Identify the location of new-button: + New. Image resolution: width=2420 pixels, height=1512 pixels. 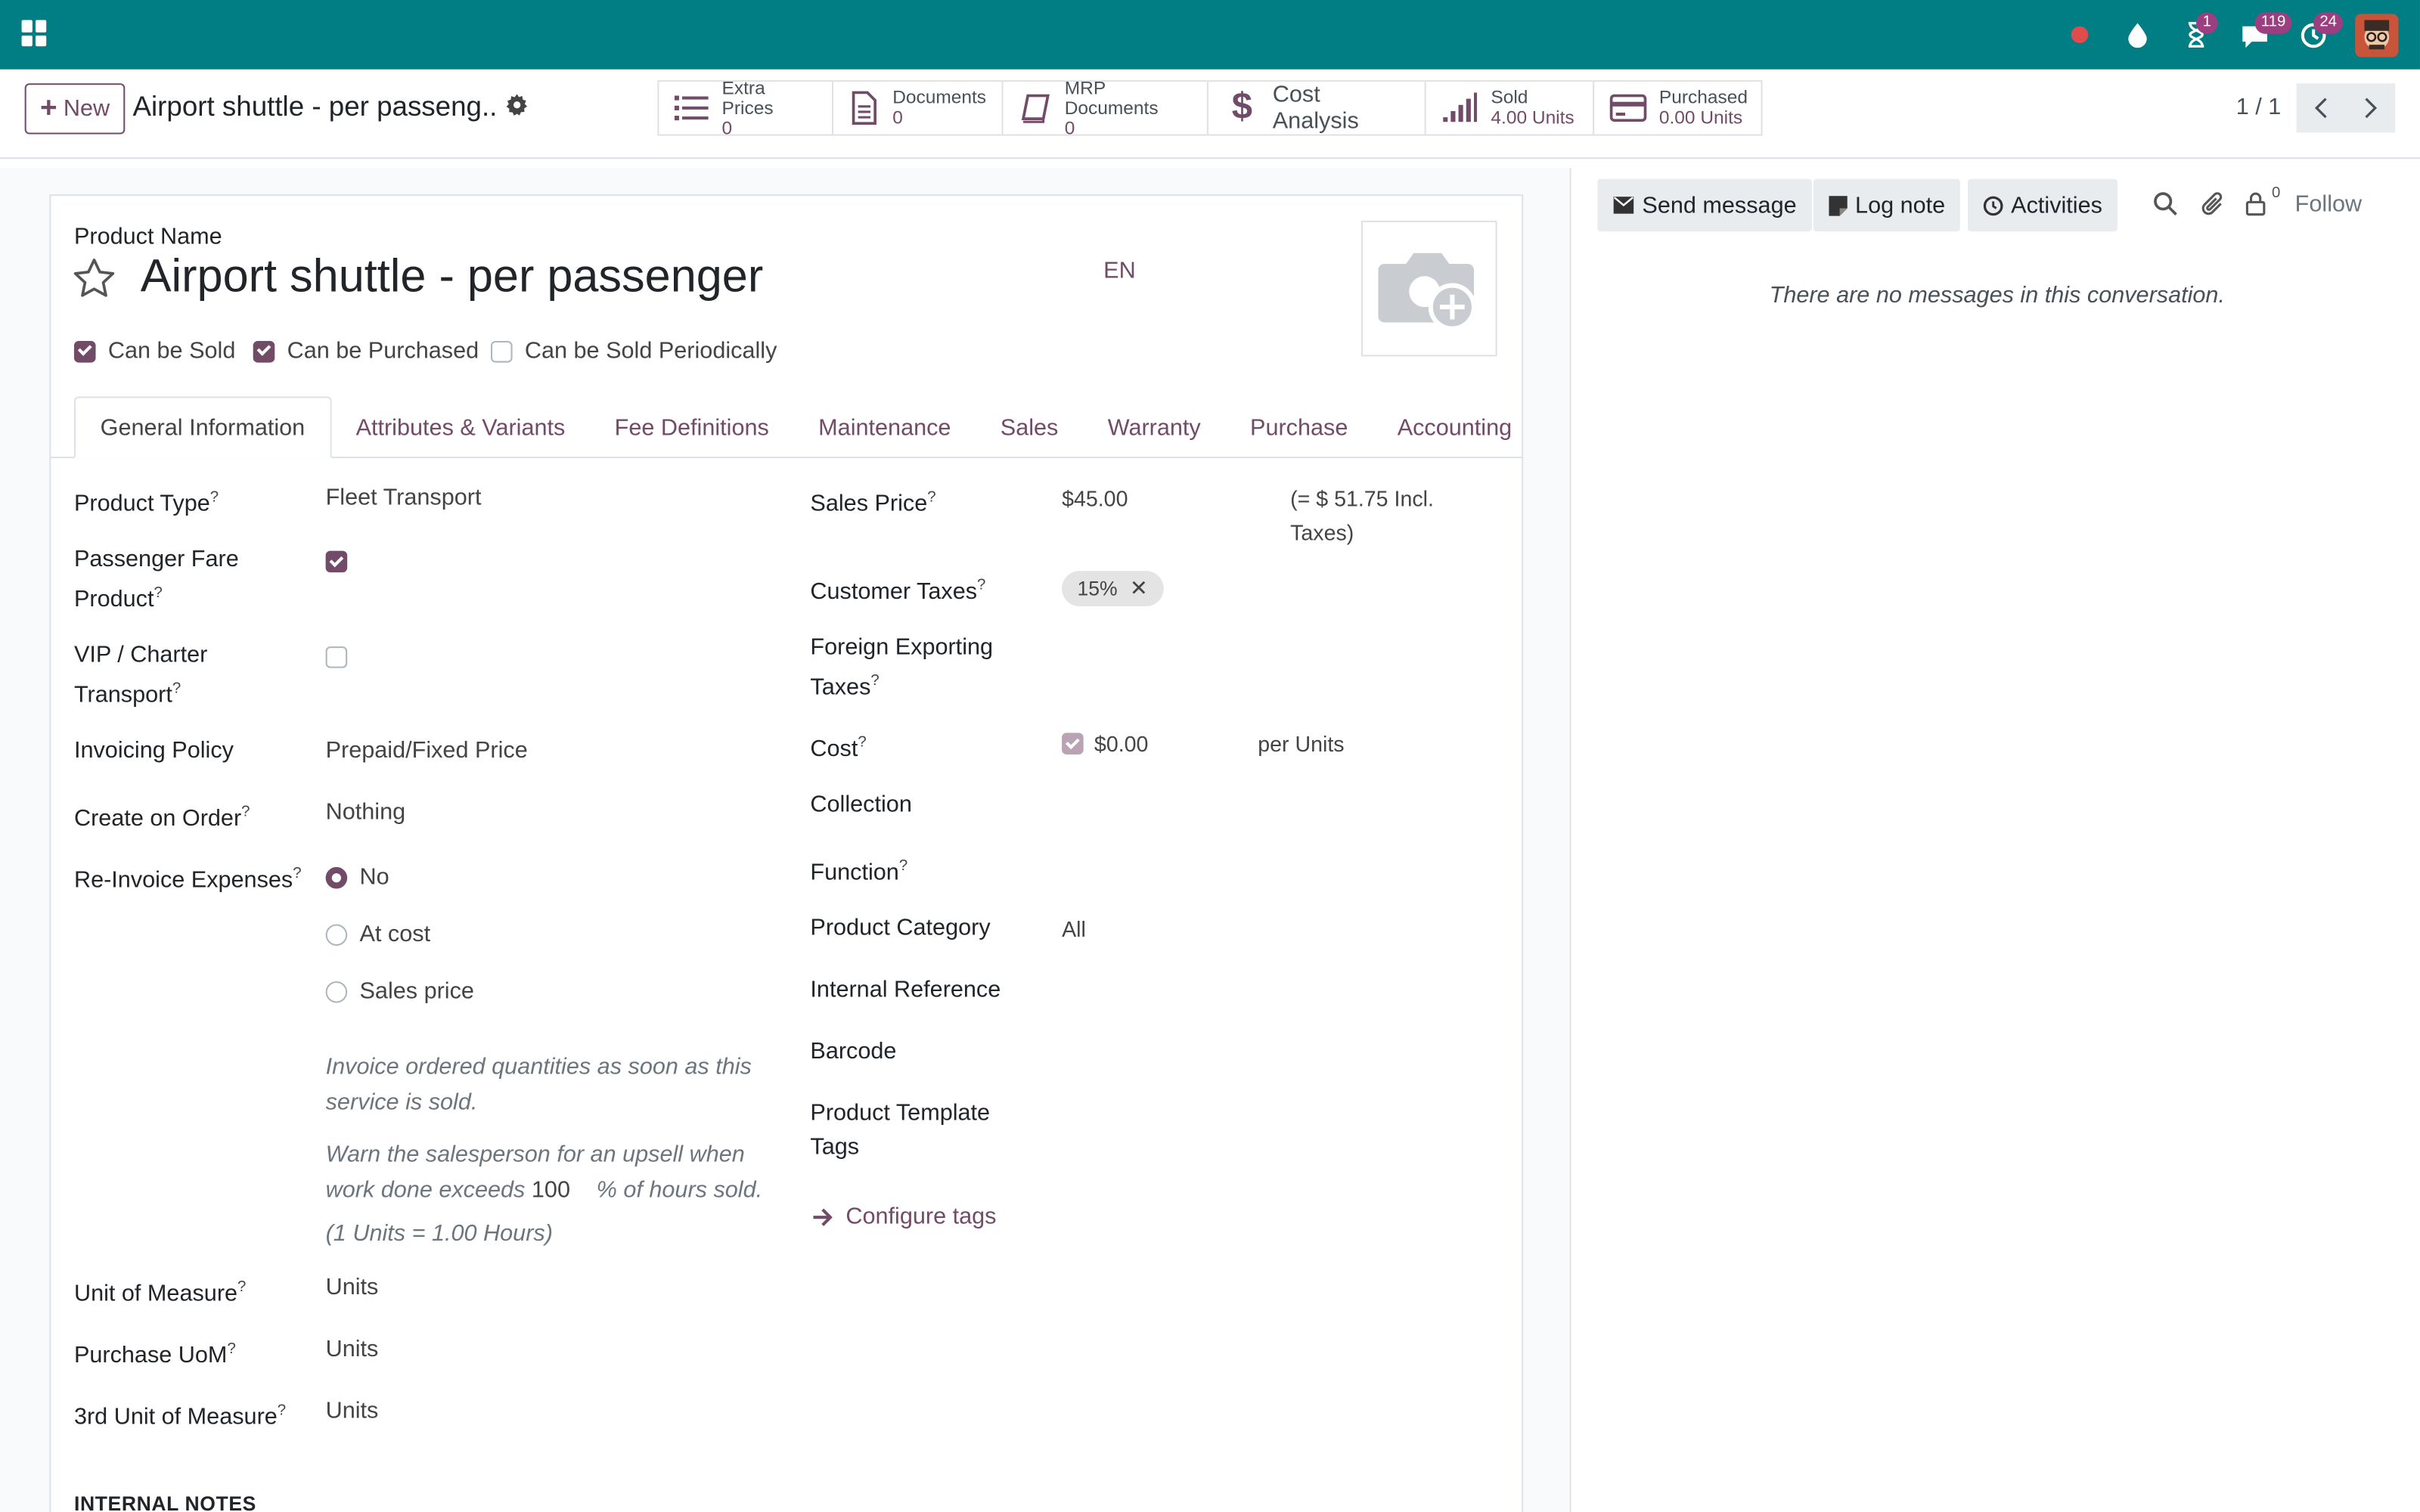
(75, 109).